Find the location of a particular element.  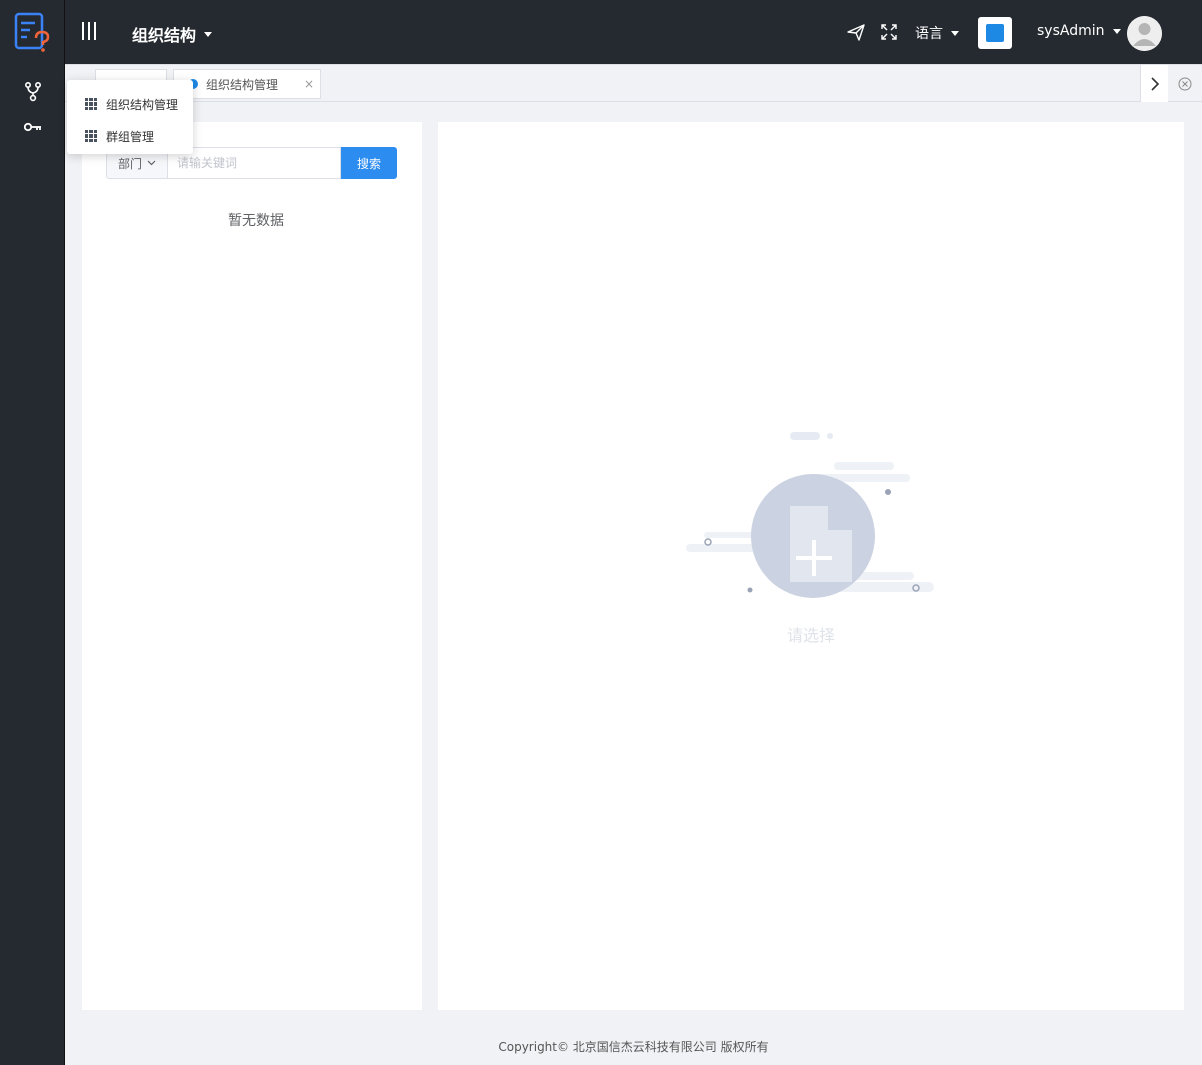

submenu-item-org-structure: 组织结构管理 is located at coordinates (130, 104).